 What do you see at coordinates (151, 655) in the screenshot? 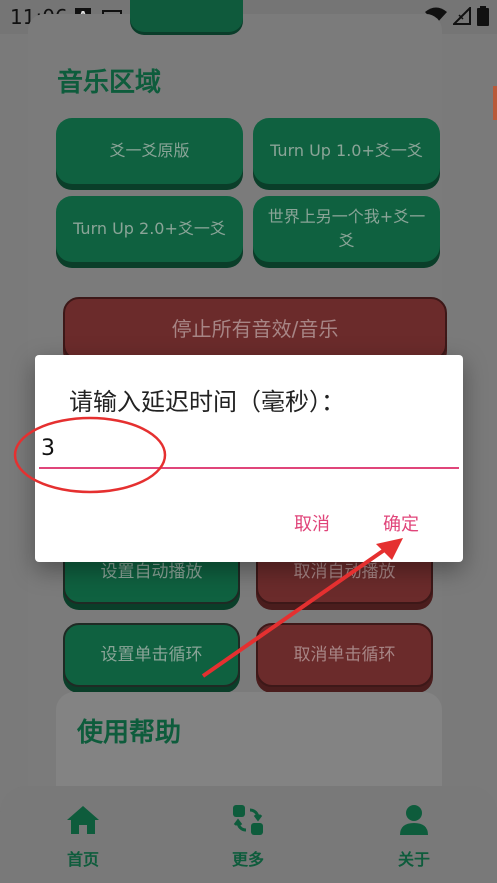
I see `set-loop-button: 设置单击循环` at bounding box center [151, 655].